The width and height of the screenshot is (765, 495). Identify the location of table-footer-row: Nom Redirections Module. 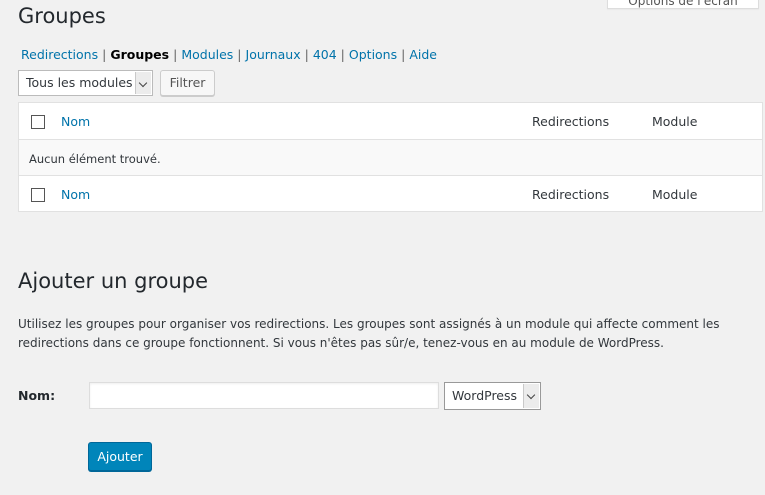
(390, 193).